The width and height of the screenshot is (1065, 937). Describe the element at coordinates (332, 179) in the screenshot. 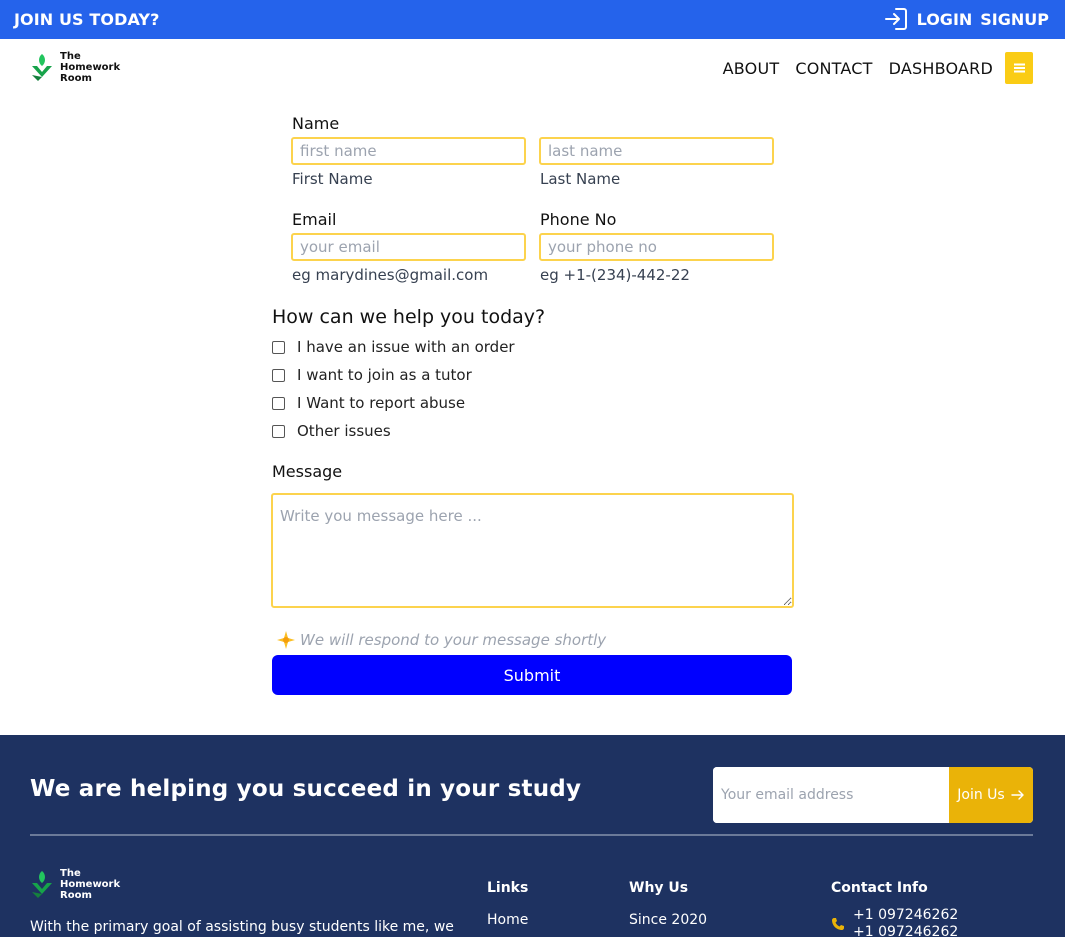

I see `first-name-hint: First Name` at that location.